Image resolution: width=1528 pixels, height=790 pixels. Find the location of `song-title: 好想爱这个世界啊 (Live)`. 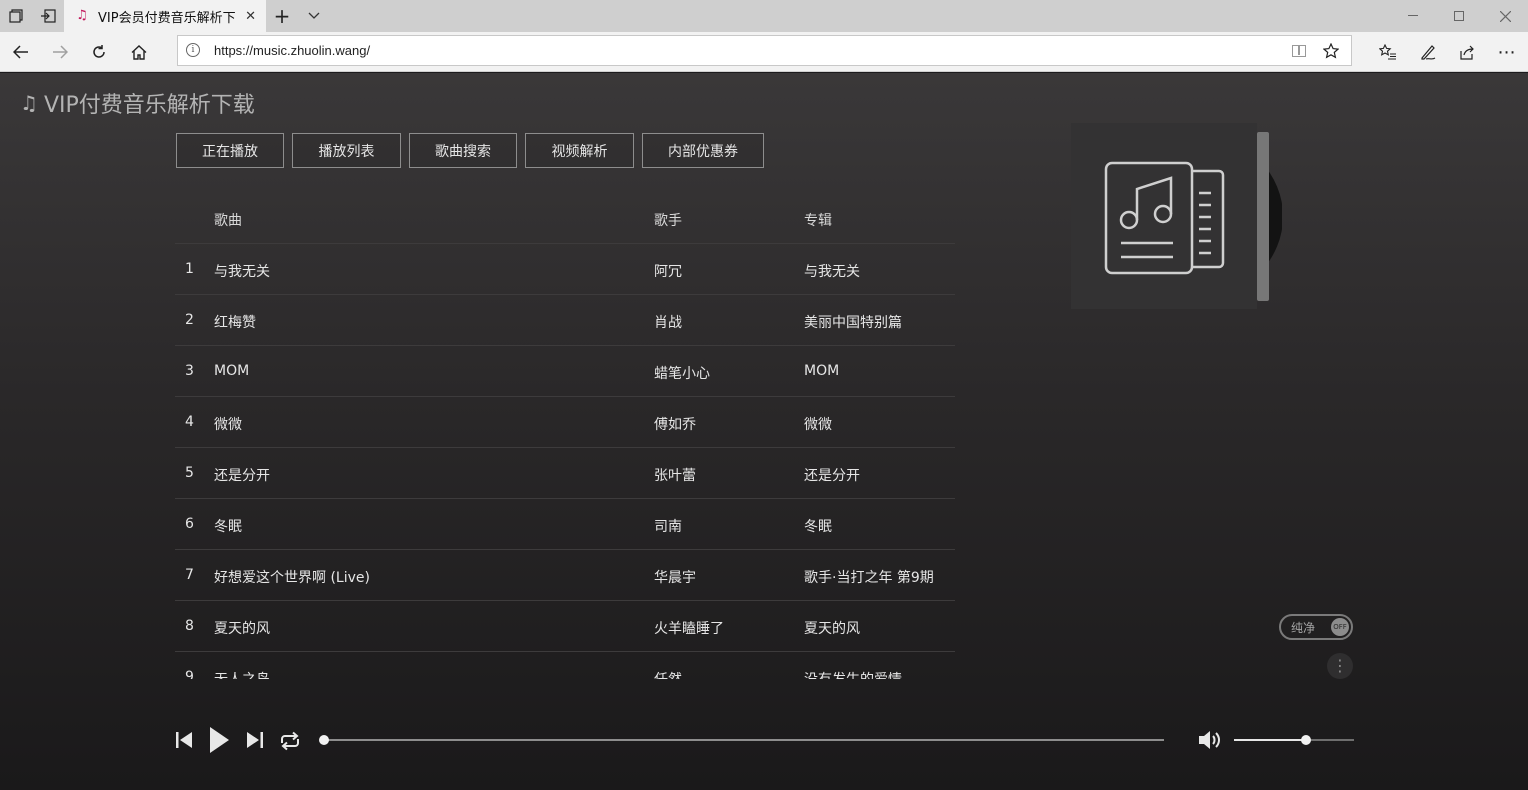

song-title: 好想爱这个世界啊 (Live) is located at coordinates (292, 578).